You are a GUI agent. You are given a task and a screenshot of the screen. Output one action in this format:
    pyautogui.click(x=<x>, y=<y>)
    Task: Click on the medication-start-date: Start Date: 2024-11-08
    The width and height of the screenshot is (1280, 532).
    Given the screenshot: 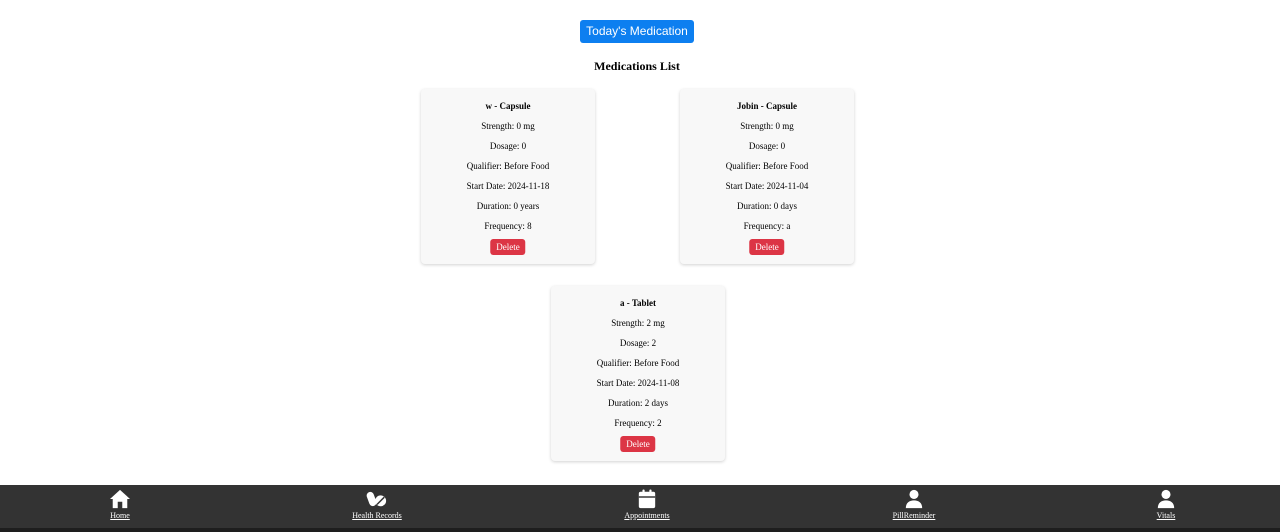 What is the action you would take?
    pyautogui.click(x=638, y=383)
    